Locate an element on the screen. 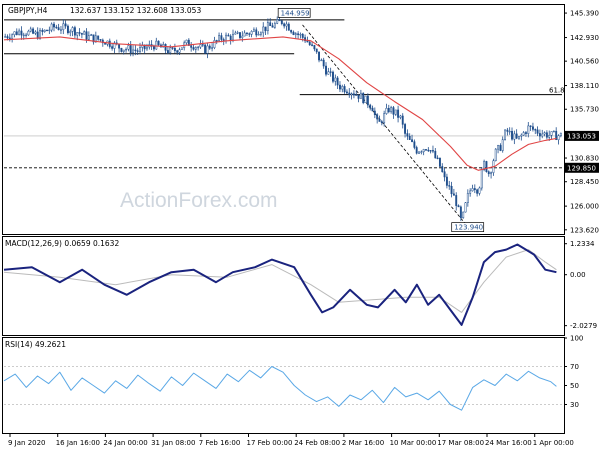 This screenshot has width=600, height=450. price-axis-label: 140.560 is located at coordinates (584, 62).